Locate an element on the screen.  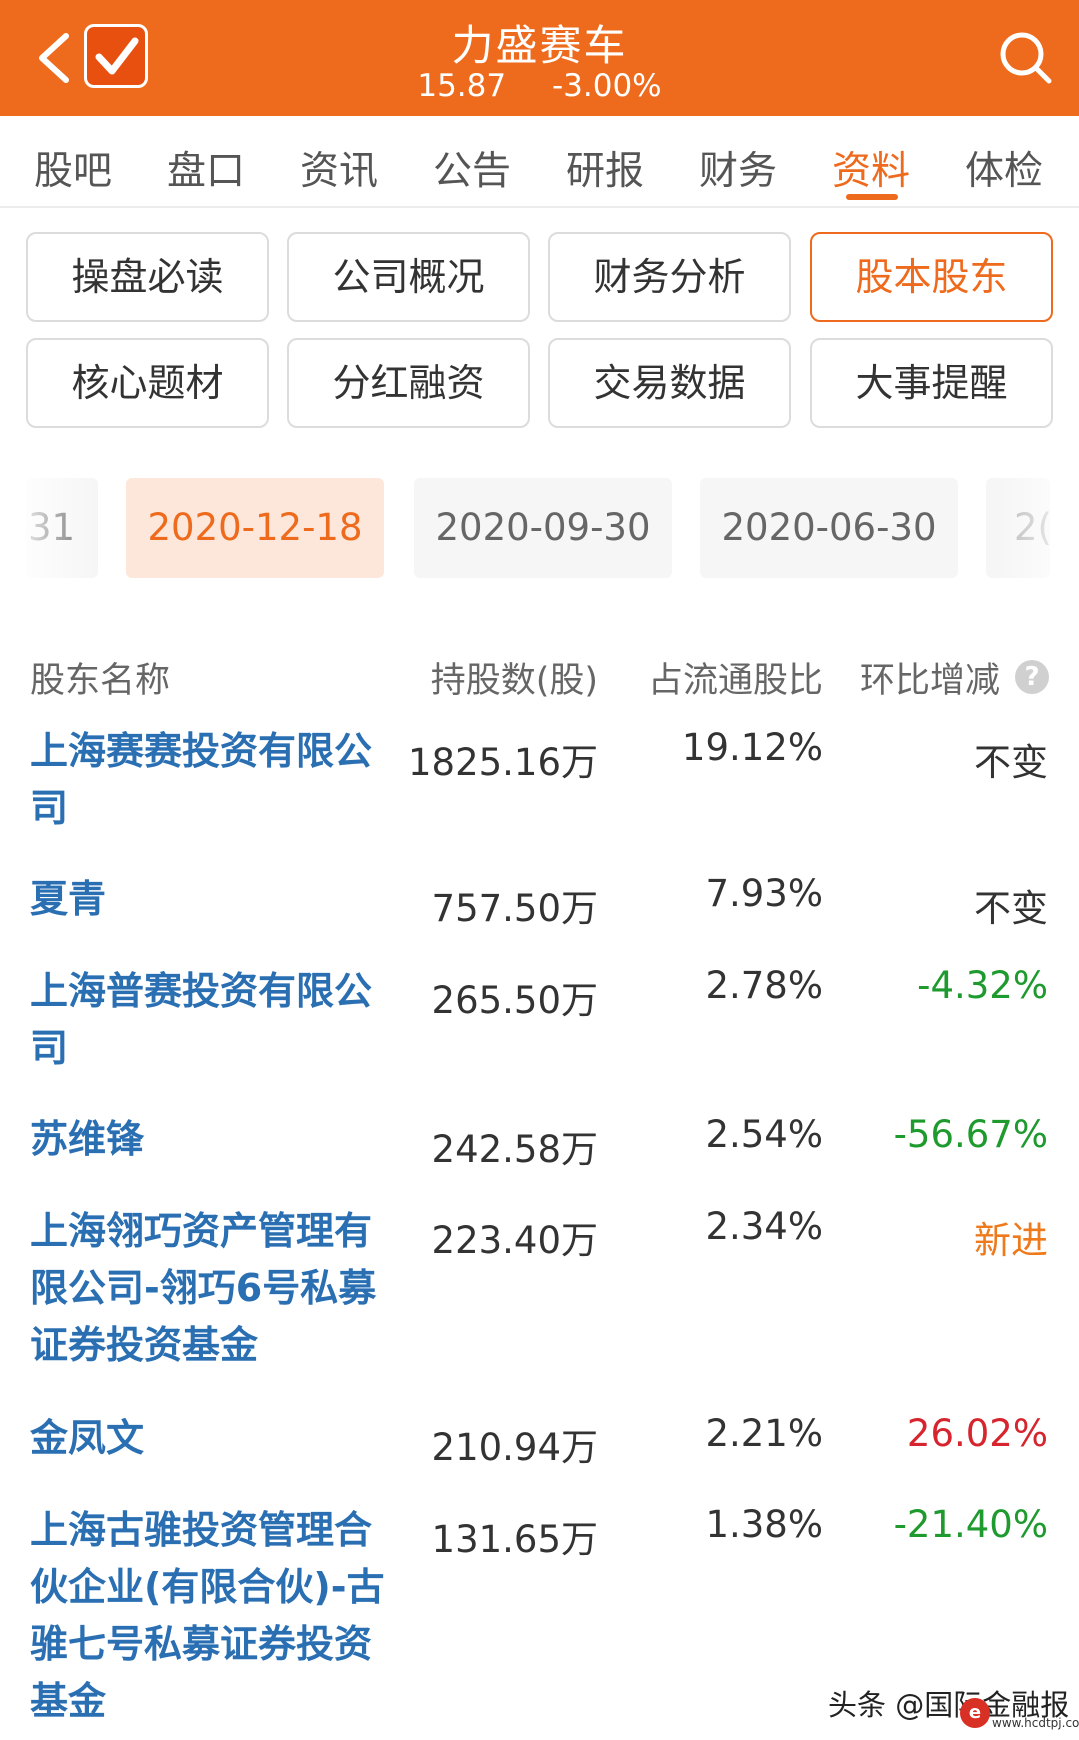
stock-name: 力盛赛车 is located at coordinates (539, 45).